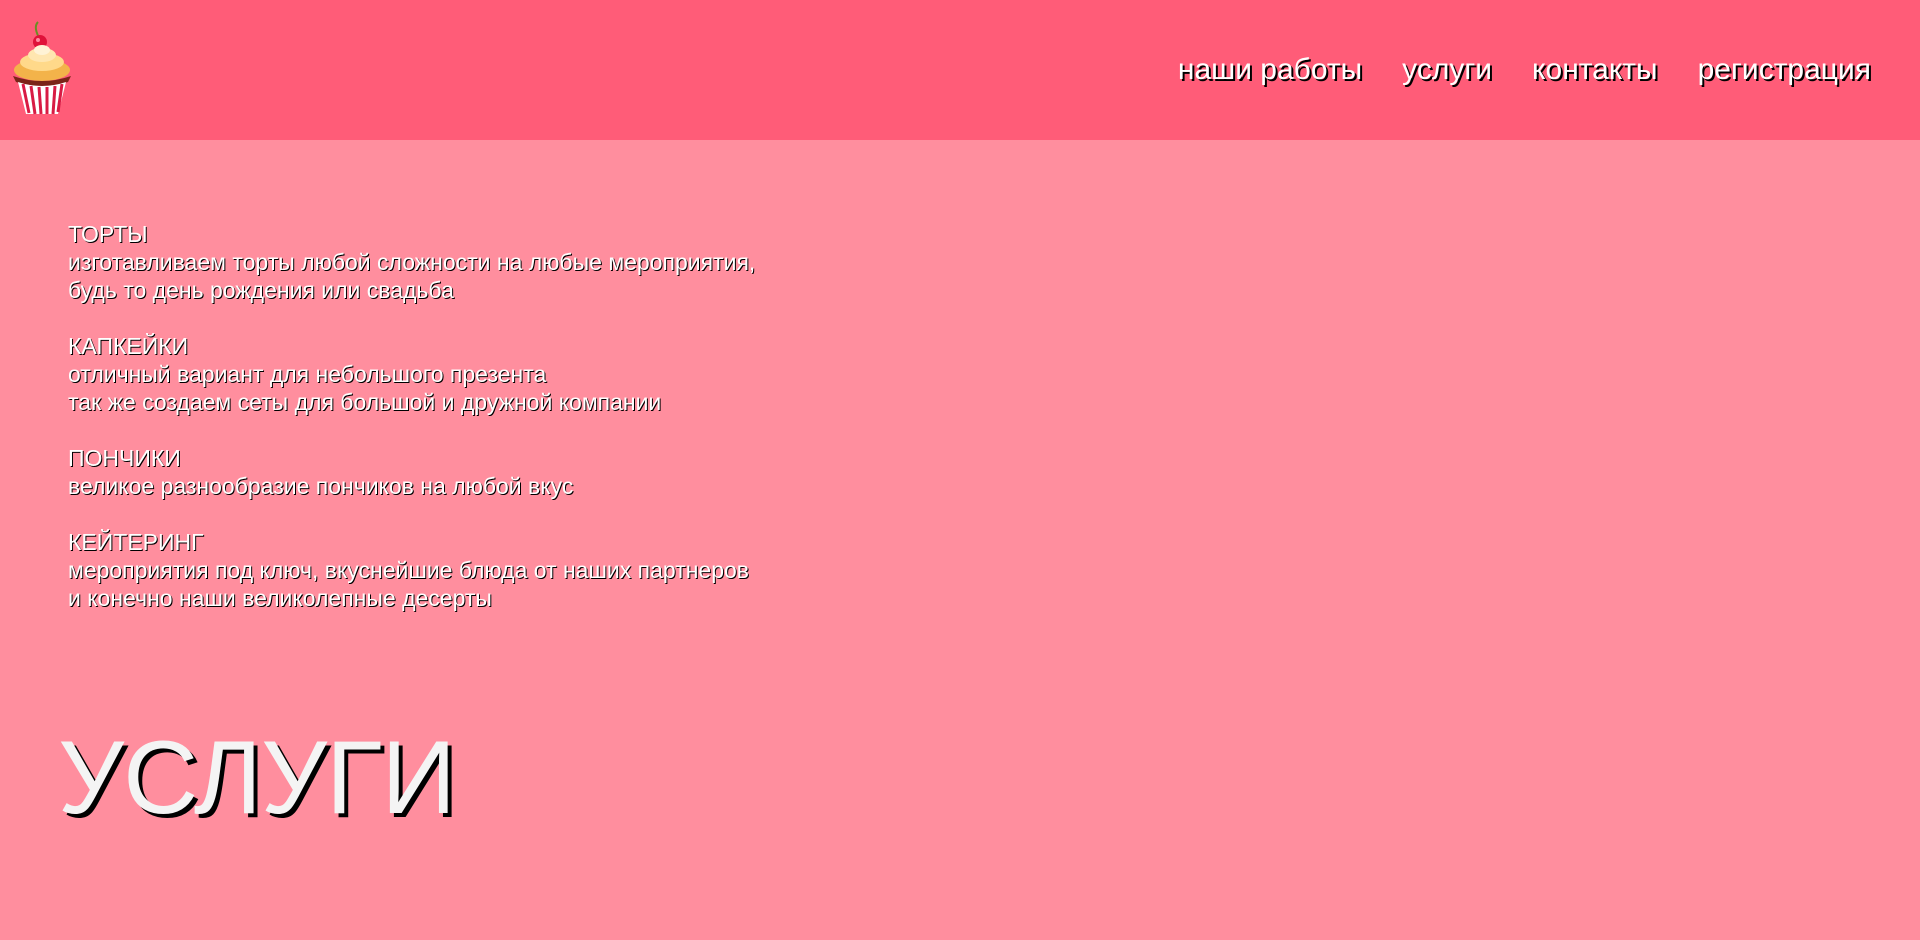 The image size is (1920, 940). What do you see at coordinates (257, 778) in the screenshot?
I see `page-title: УСЛУГИ` at bounding box center [257, 778].